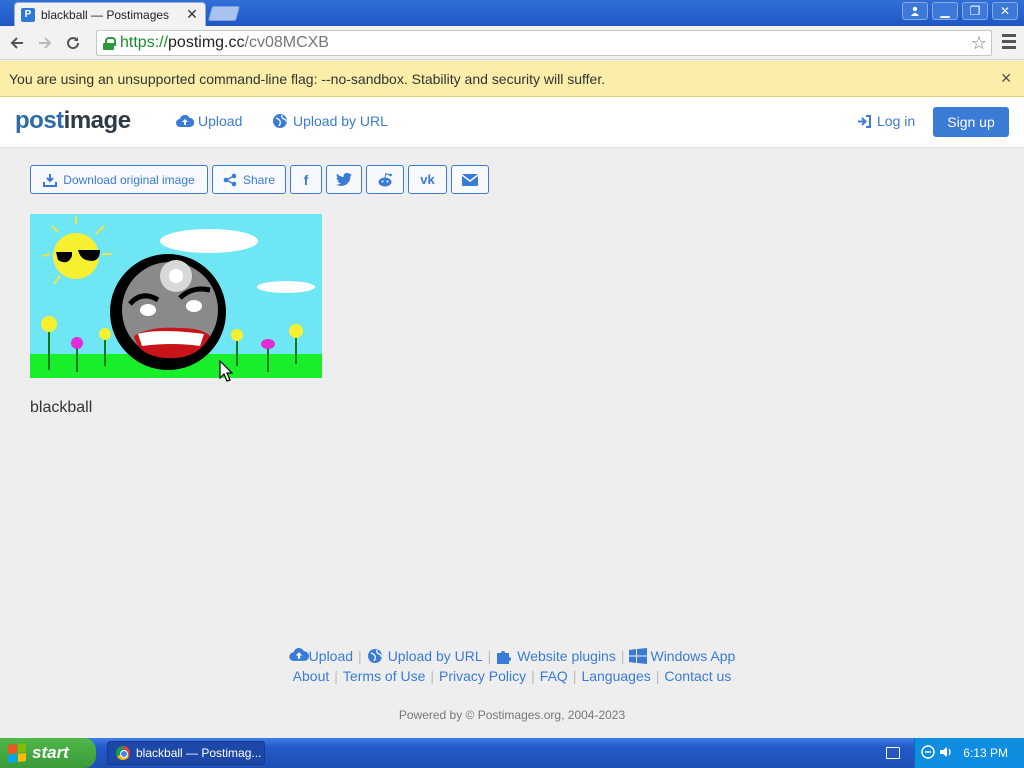 This screenshot has height=768, width=1024. Describe the element at coordinates (17, 43) in the screenshot. I see `back-arrow-icon` at that location.